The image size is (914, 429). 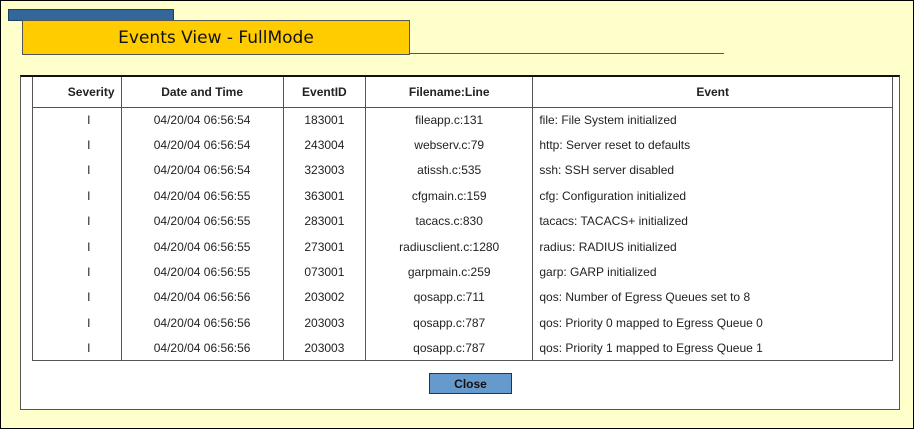 What do you see at coordinates (449, 120) in the screenshot?
I see `cell-filename-line: fileapp.c:131` at bounding box center [449, 120].